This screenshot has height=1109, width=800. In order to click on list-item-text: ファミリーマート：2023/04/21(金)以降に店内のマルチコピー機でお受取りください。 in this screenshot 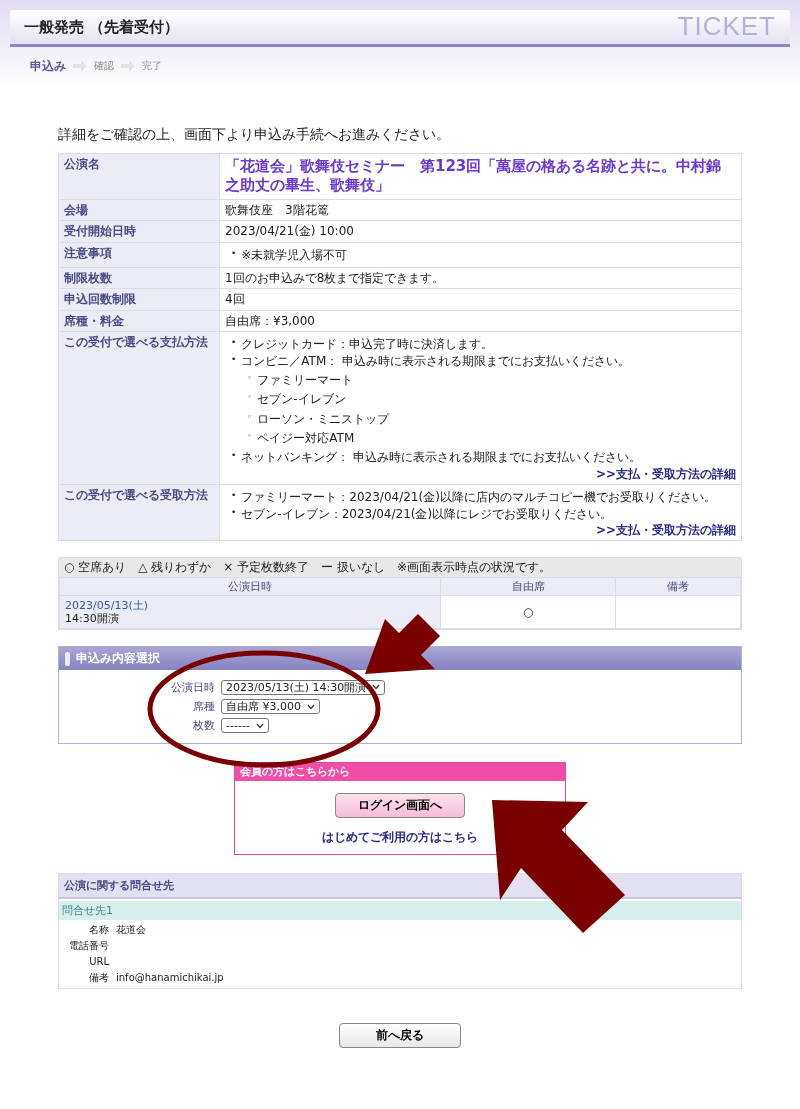, I will do `click(478, 497)`.